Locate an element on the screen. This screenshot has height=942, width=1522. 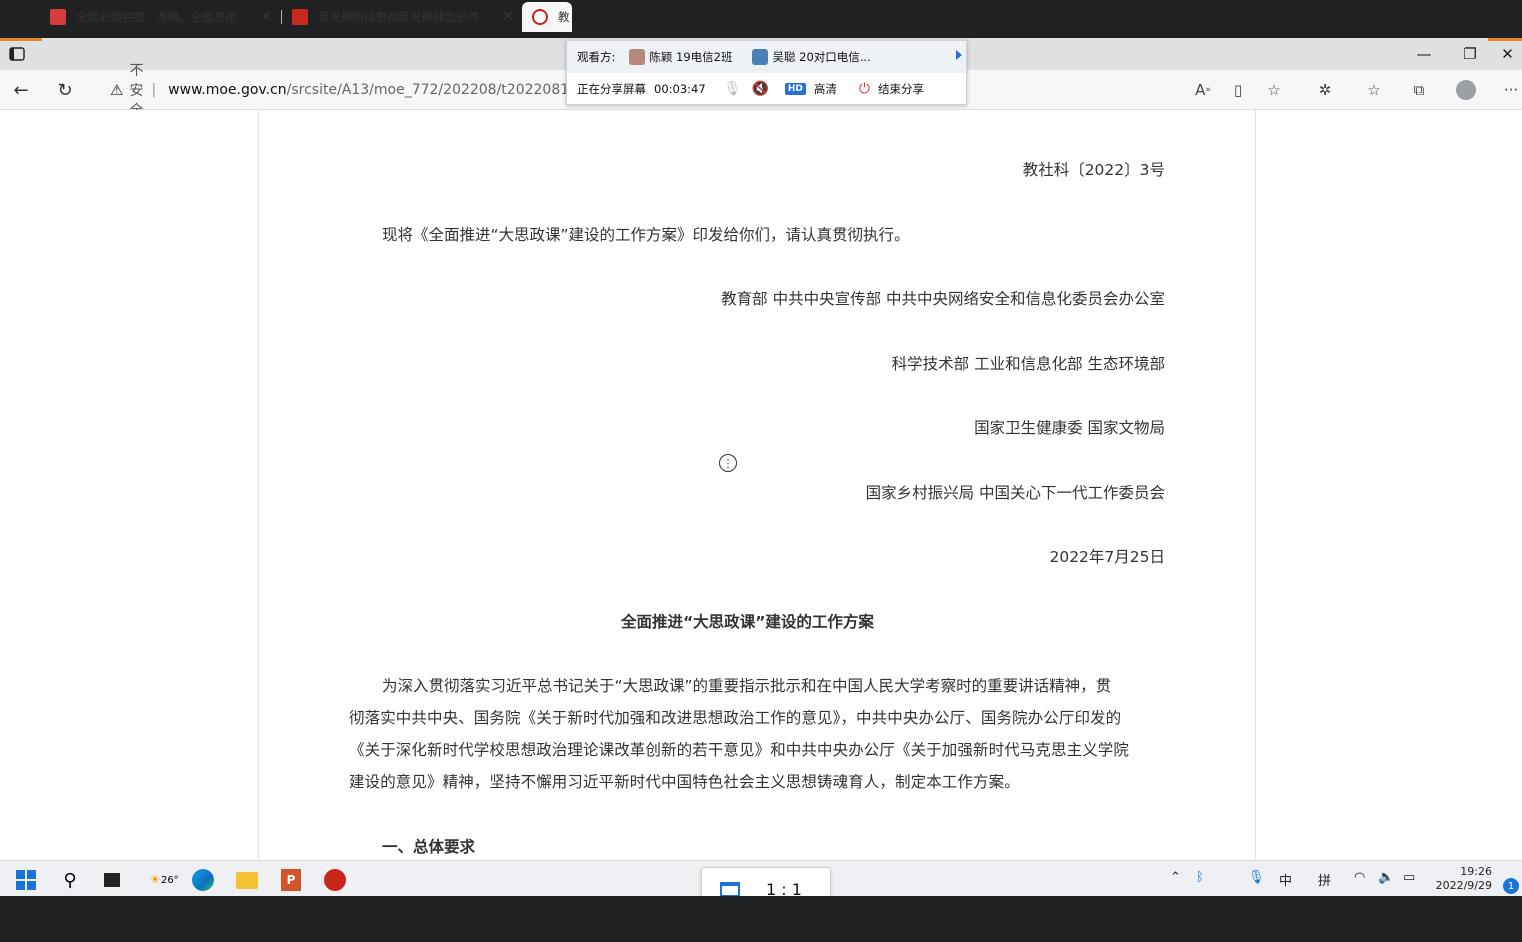
clock-date: 2022/9/29 is located at coordinates (1463, 885).